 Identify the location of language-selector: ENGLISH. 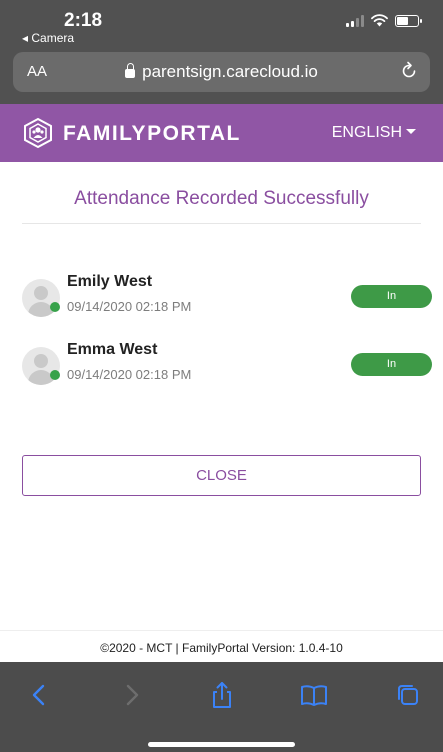
(374, 133).